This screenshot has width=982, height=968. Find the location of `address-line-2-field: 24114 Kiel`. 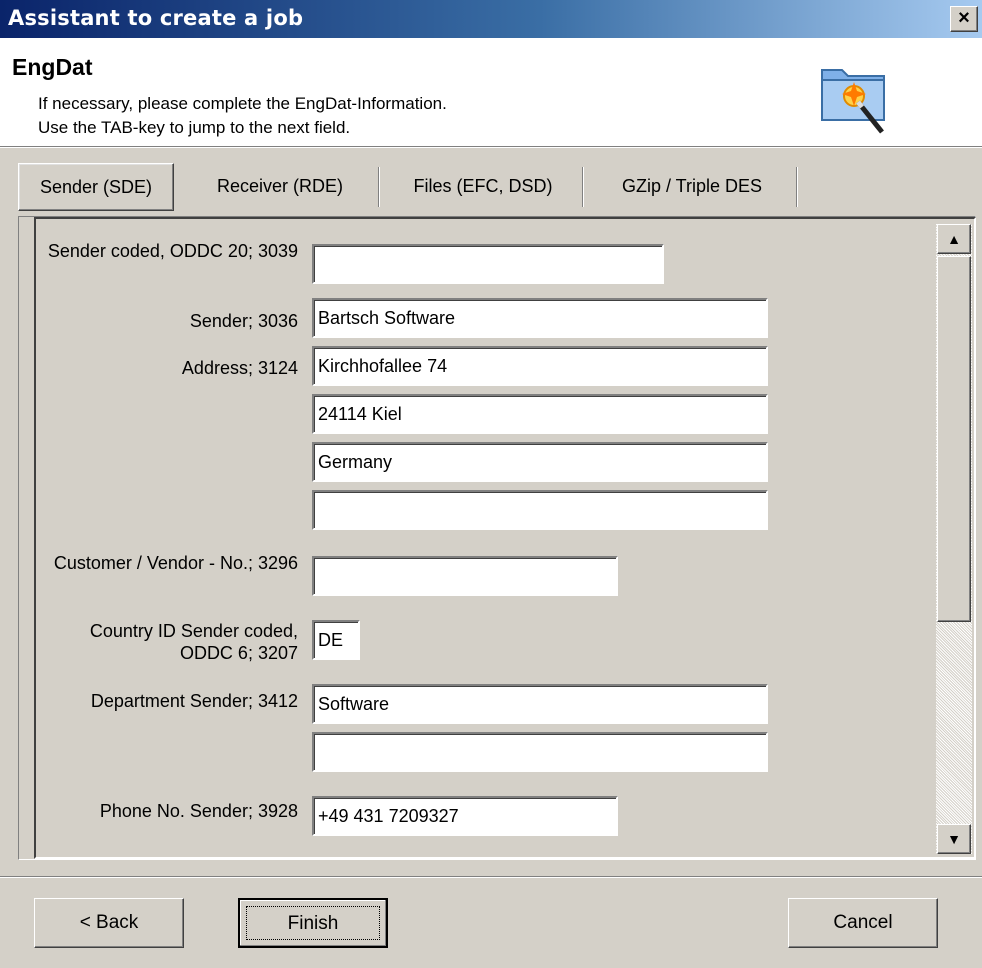

address-line-2-field: 24114 Kiel is located at coordinates (540, 414).